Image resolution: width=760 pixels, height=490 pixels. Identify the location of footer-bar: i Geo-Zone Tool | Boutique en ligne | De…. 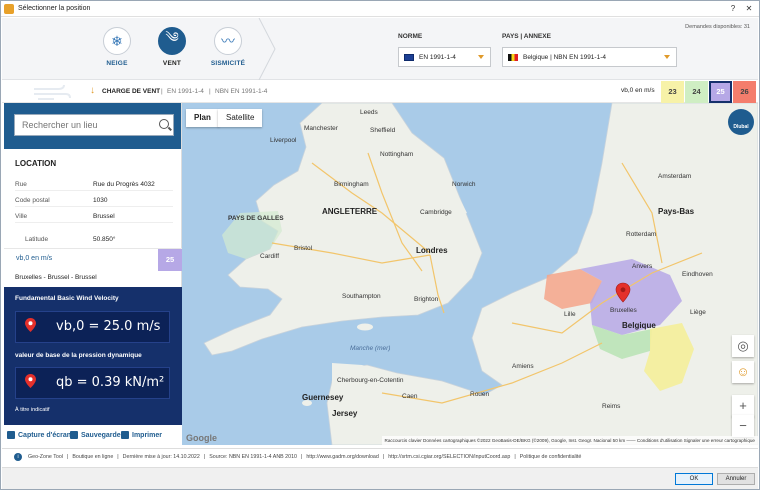
(380, 456).